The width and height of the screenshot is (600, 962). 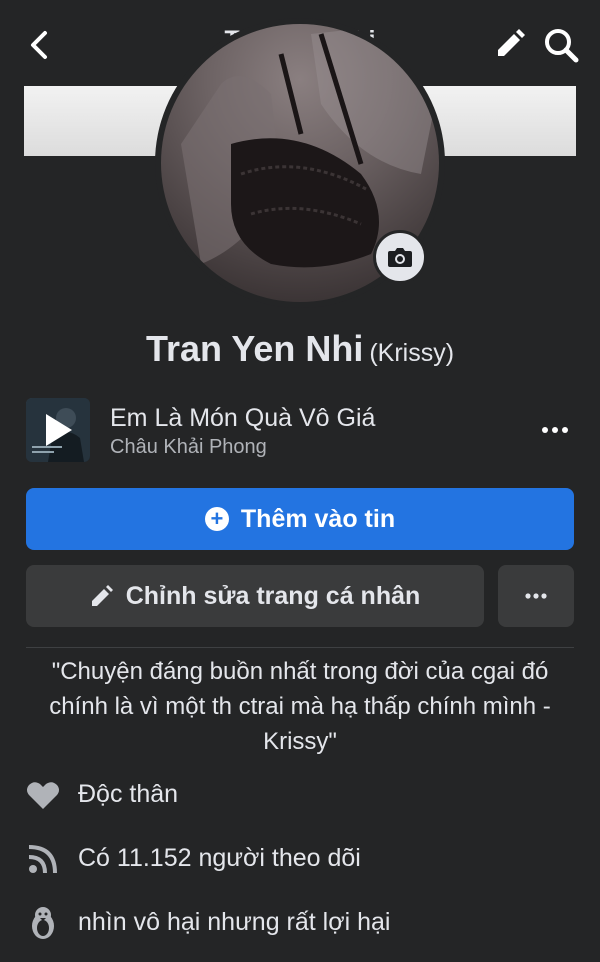 What do you see at coordinates (216, 519) in the screenshot?
I see `plus-circle-icon: +` at bounding box center [216, 519].